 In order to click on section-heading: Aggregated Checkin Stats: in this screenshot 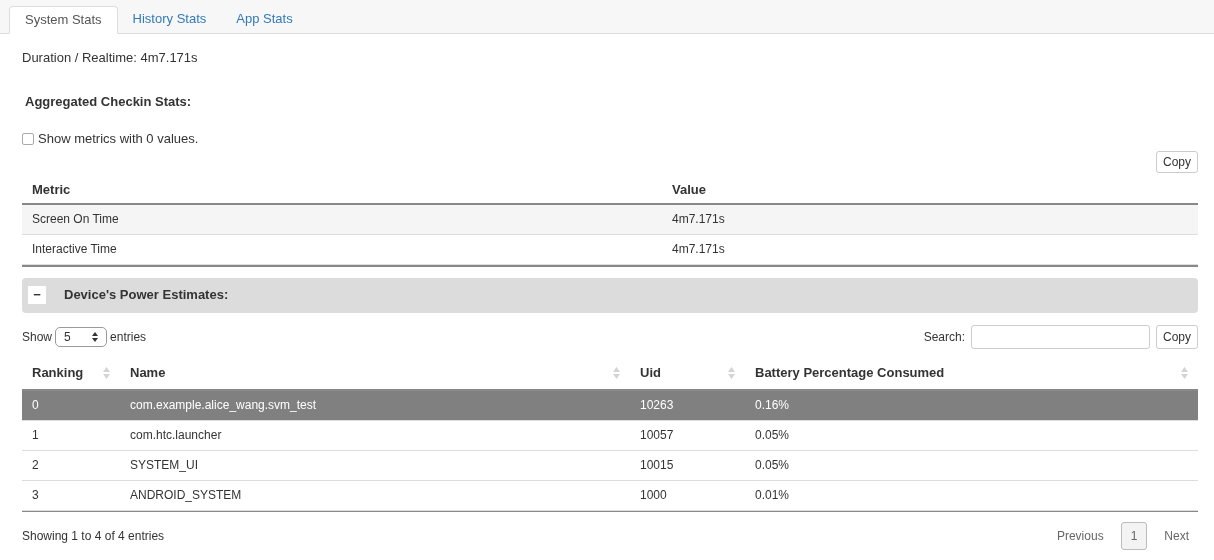, I will do `click(109, 101)`.